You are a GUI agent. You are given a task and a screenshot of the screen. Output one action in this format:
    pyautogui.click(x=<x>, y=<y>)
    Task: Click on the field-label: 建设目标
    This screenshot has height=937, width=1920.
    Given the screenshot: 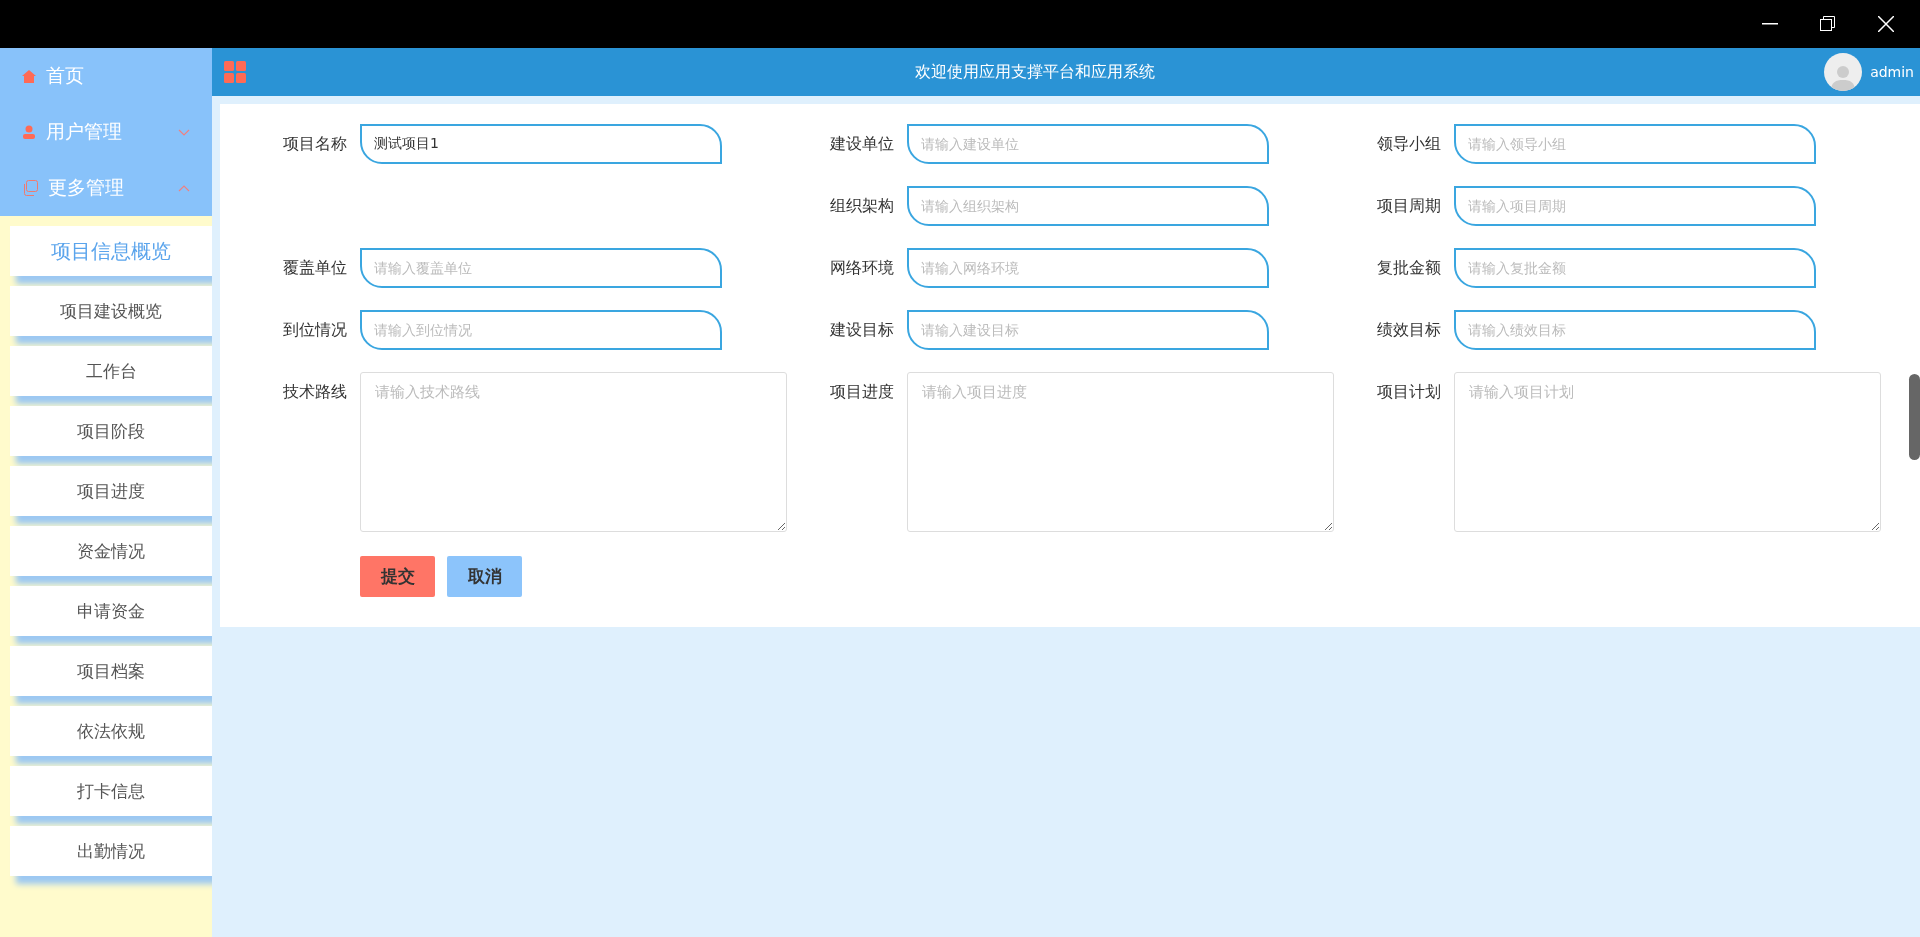 What is the action you would take?
    pyautogui.click(x=862, y=330)
    